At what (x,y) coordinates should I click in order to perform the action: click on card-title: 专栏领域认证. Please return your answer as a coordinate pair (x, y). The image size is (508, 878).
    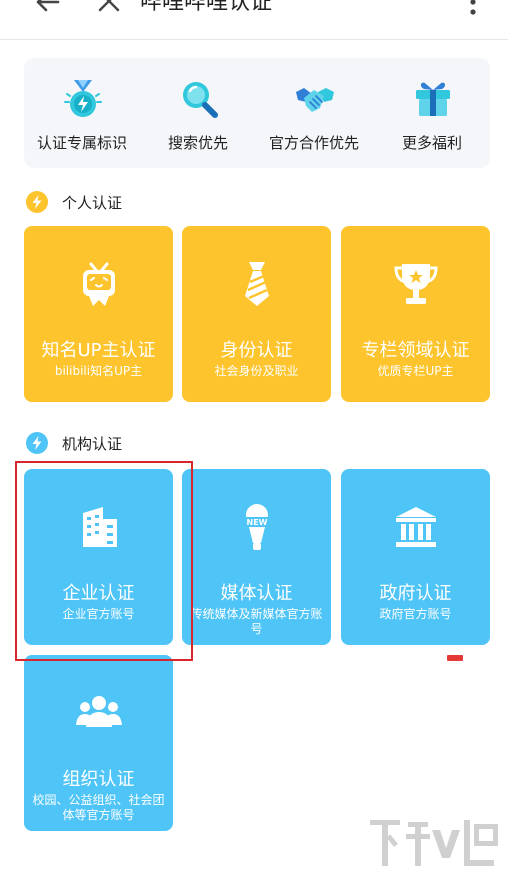
    Looking at the image, I should click on (415, 350).